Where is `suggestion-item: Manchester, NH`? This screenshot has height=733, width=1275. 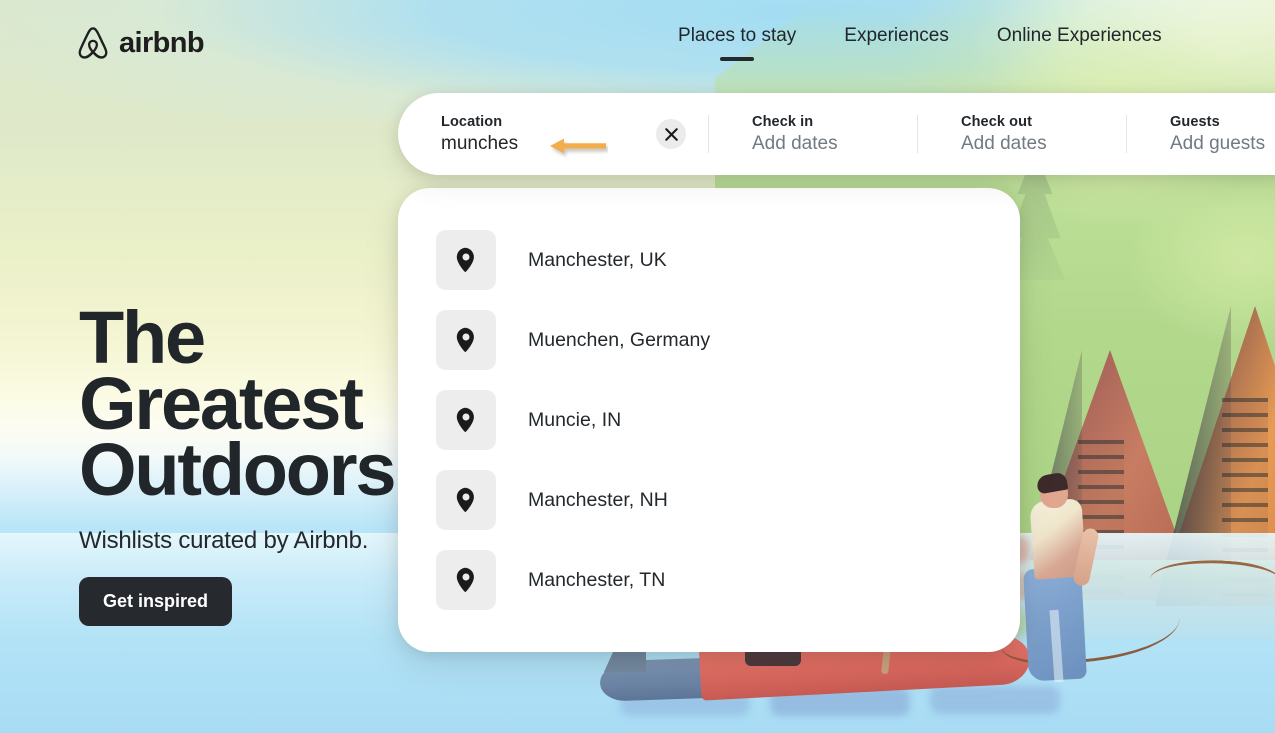 suggestion-item: Manchester, NH is located at coordinates (709, 500).